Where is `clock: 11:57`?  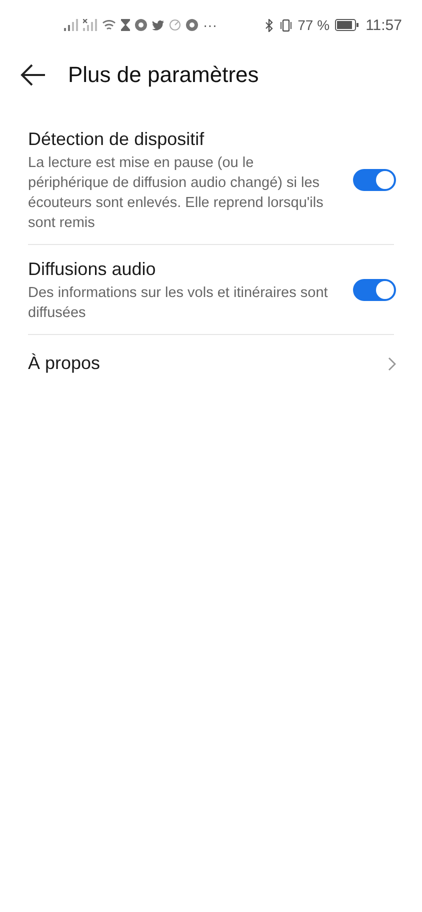 clock: 11:57 is located at coordinates (384, 25).